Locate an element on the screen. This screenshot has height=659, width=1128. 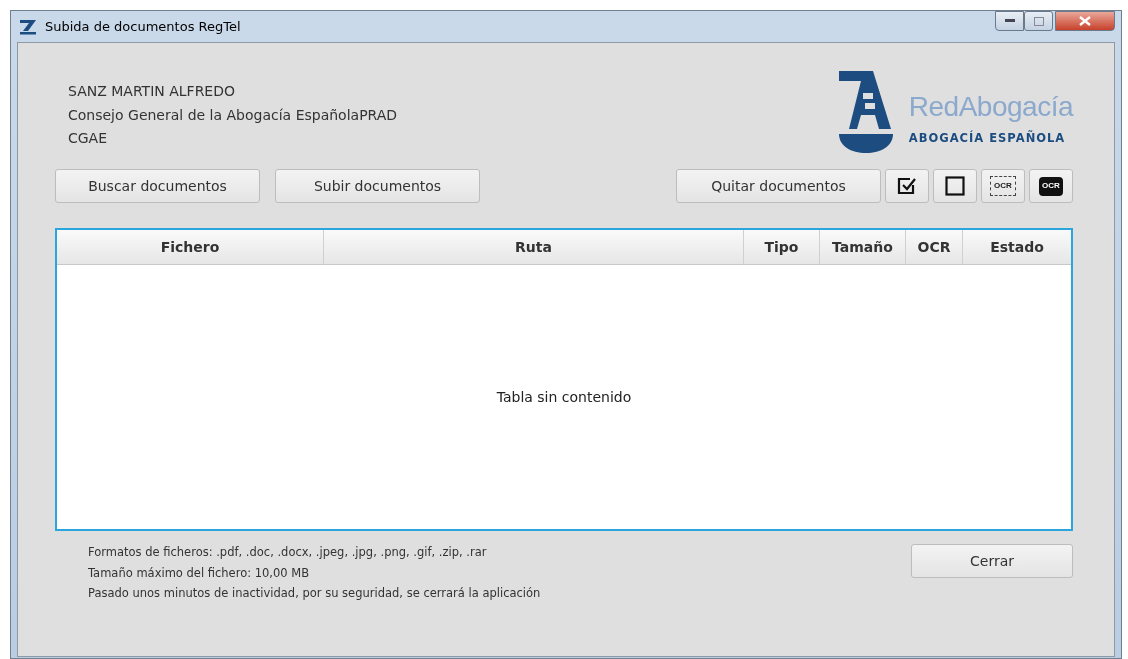
column-header: OCR is located at coordinates (934, 247).